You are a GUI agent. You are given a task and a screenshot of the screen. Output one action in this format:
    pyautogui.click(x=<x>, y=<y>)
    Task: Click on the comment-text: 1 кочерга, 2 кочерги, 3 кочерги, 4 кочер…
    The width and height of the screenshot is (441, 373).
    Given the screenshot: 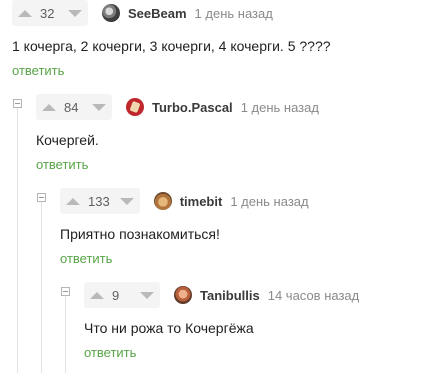 What is the action you would take?
    pyautogui.click(x=171, y=46)
    